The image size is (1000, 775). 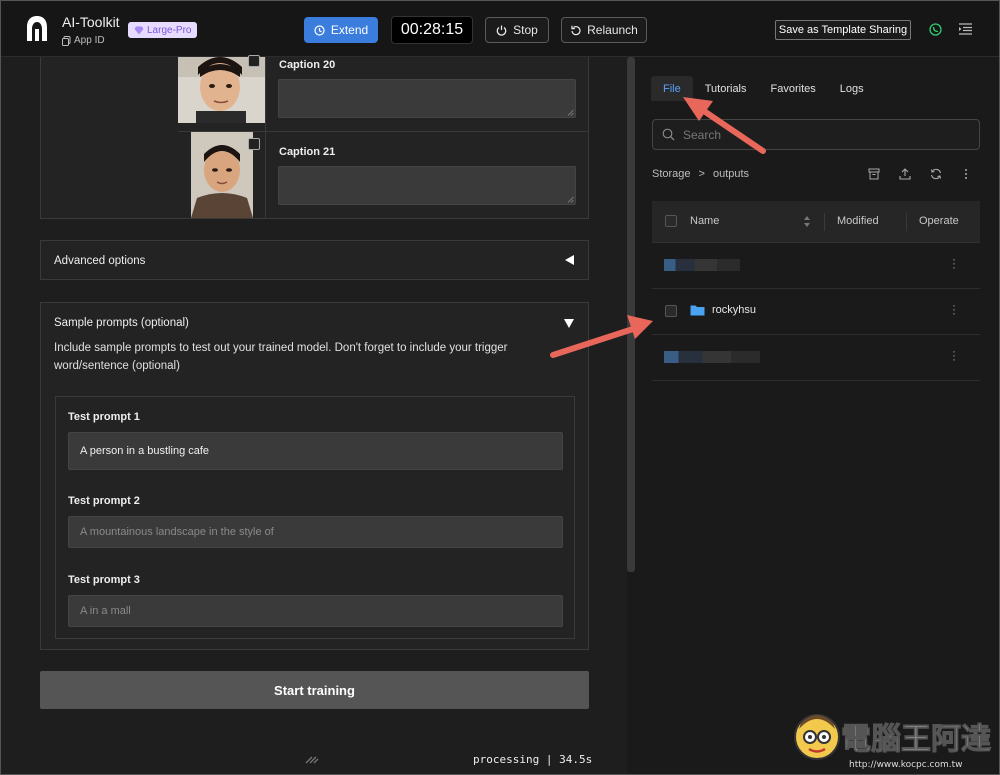 I want to click on upload-icon, so click(x=905, y=174).